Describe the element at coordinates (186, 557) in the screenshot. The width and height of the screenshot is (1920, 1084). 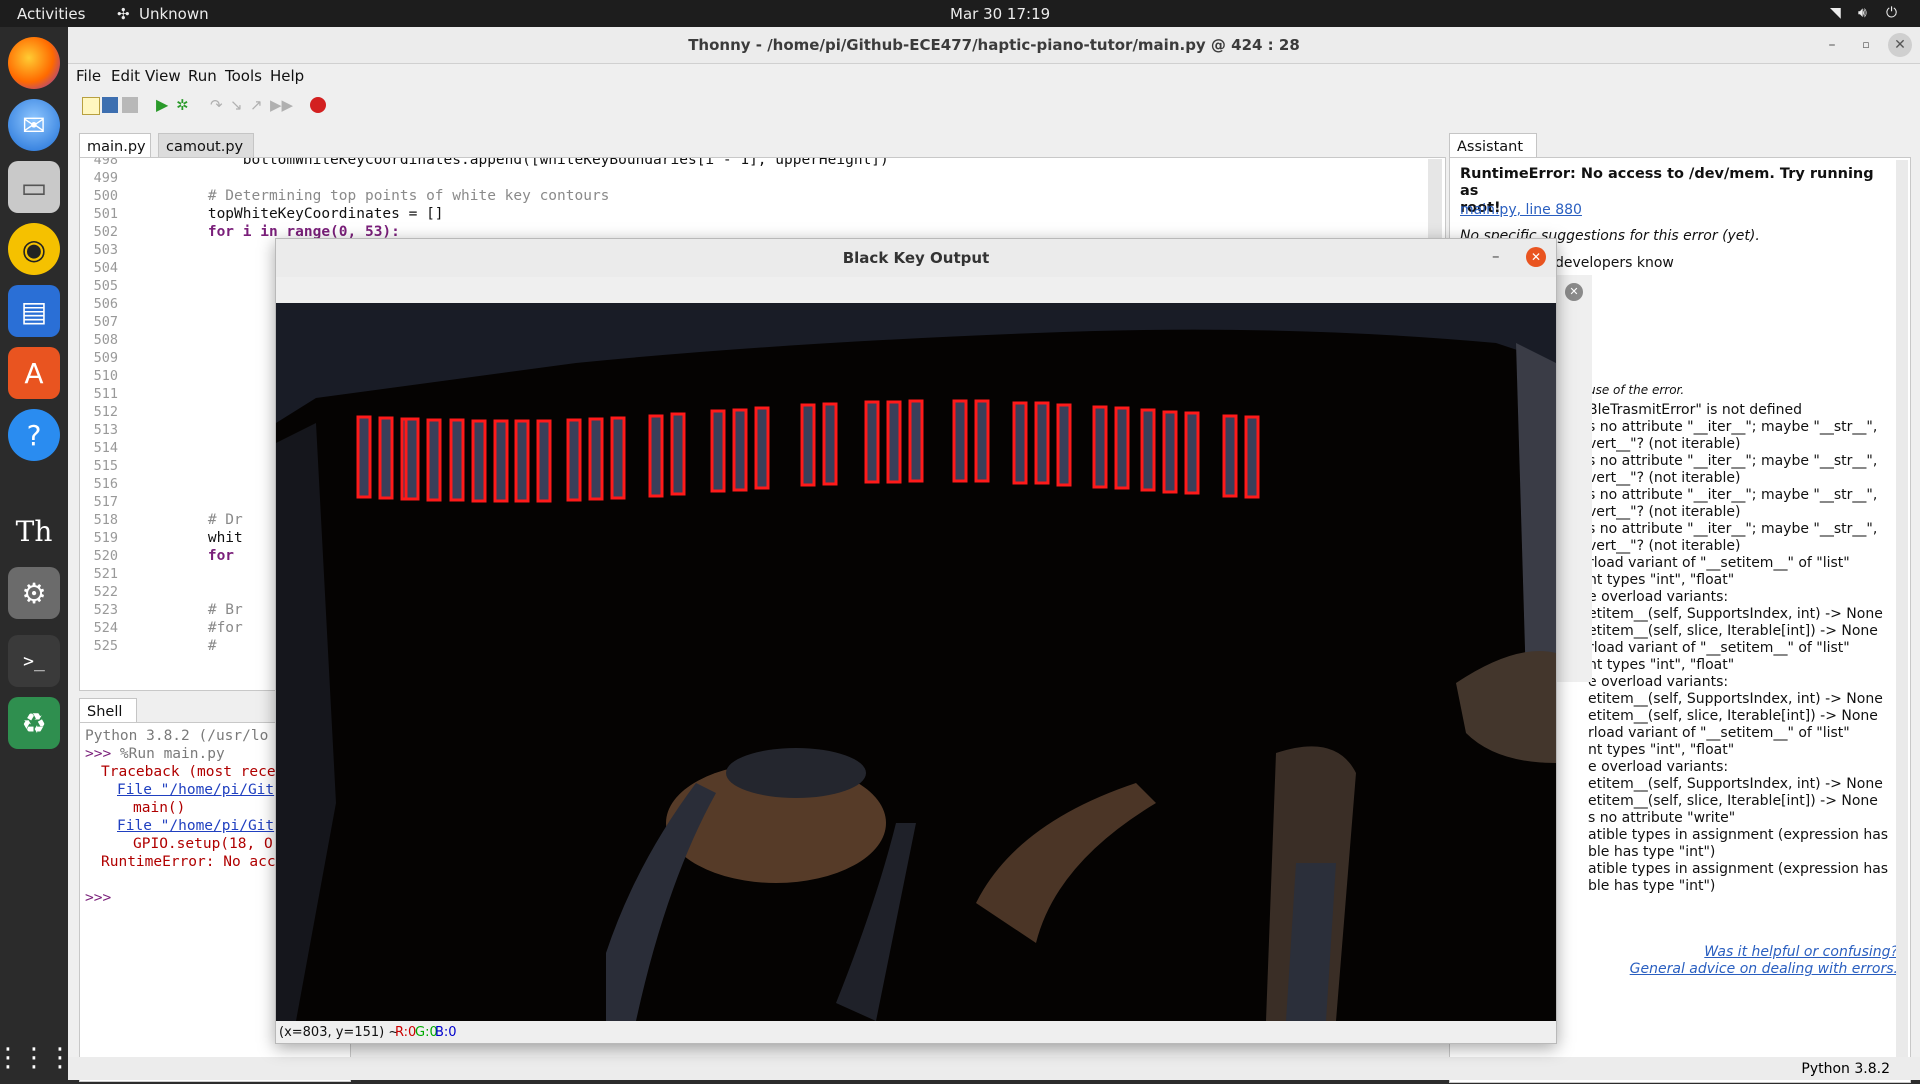
I see `code-line: for` at that location.